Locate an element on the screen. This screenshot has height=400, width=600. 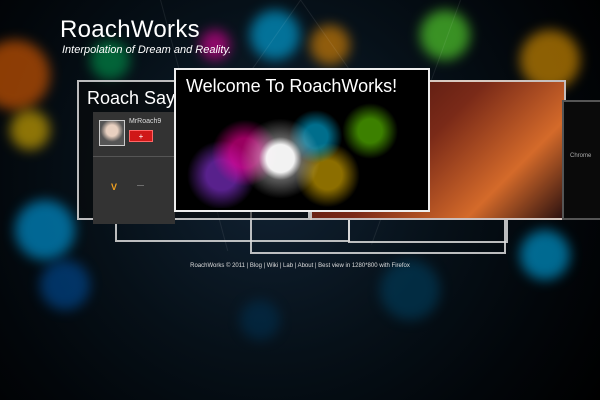
welcome-image is located at coordinates (304, 153).